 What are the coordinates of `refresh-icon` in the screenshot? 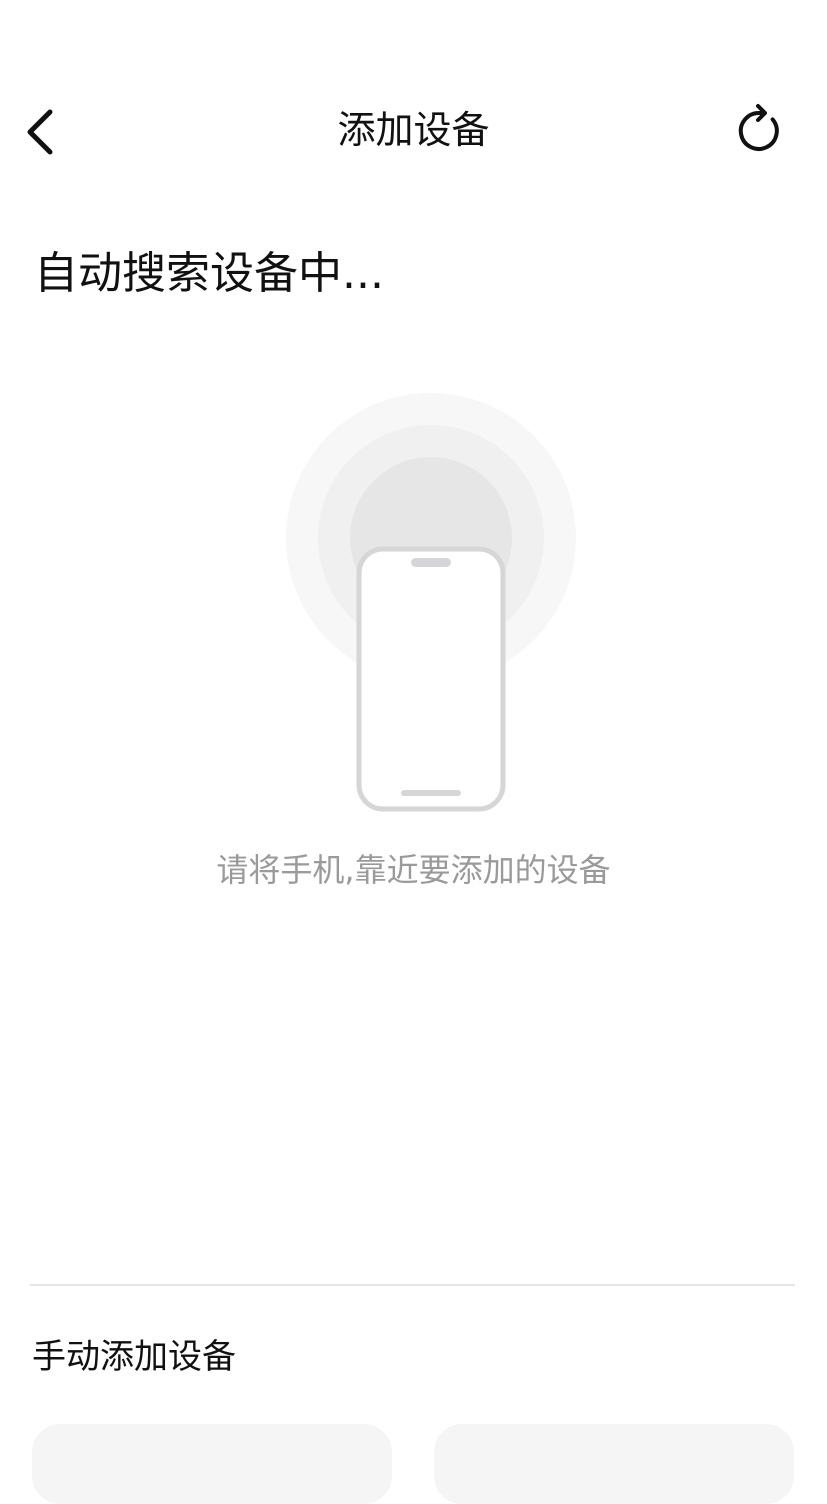 It's located at (758, 127).